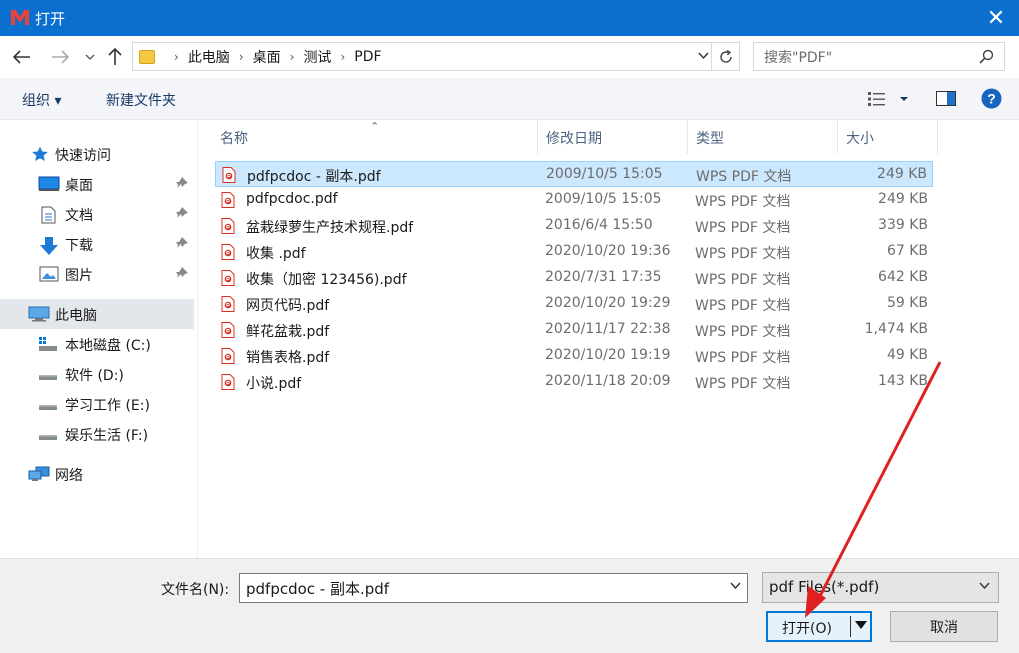  Describe the element at coordinates (115, 57) in the screenshot. I see `up-button` at that location.